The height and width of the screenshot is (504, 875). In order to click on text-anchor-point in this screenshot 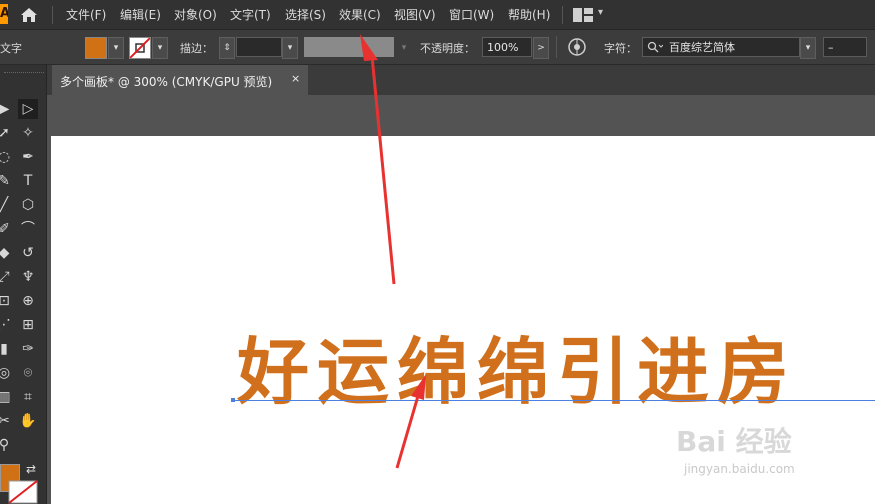, I will do `click(233, 400)`.